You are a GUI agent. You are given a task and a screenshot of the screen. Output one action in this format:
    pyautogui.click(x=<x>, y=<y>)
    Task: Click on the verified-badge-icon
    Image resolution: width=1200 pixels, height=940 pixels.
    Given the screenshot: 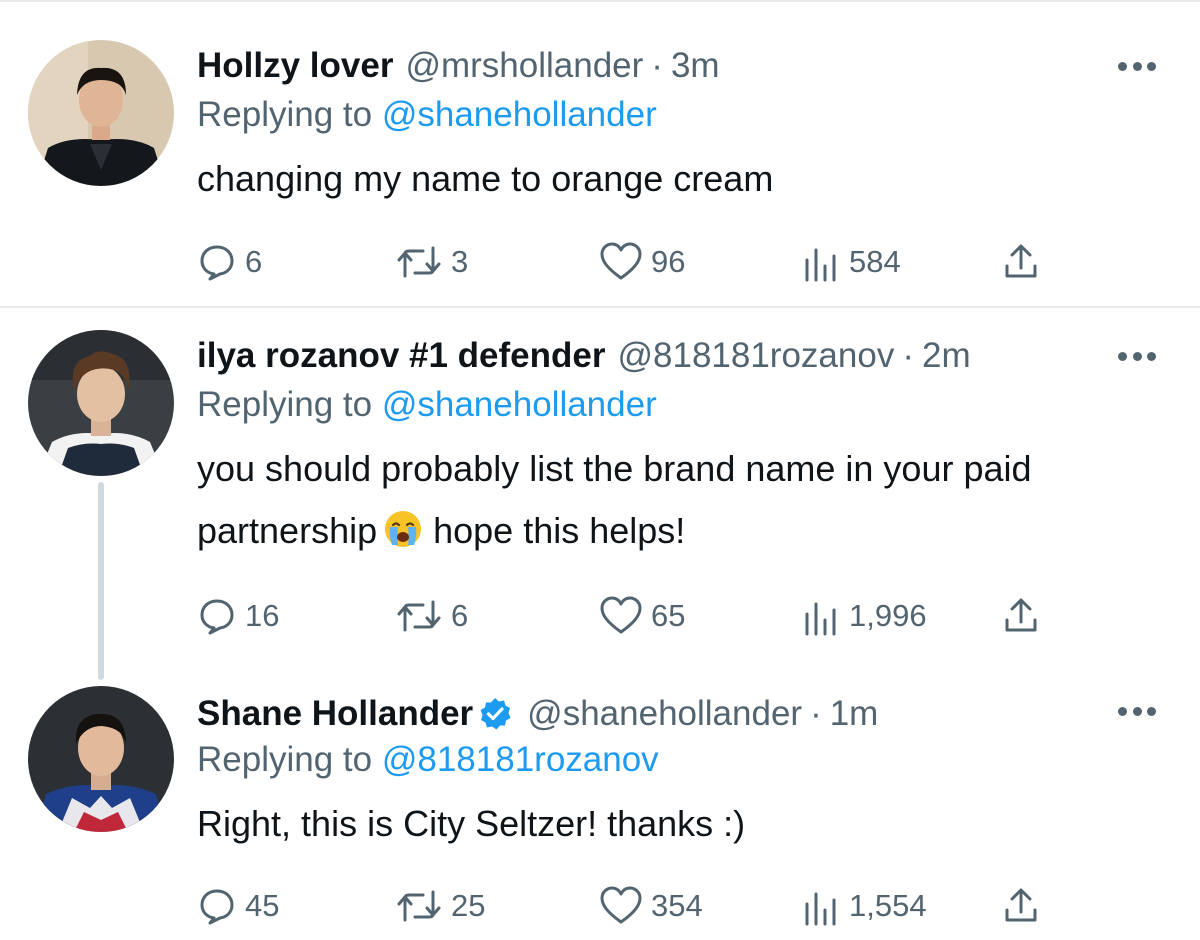 What is the action you would take?
    pyautogui.click(x=495, y=714)
    